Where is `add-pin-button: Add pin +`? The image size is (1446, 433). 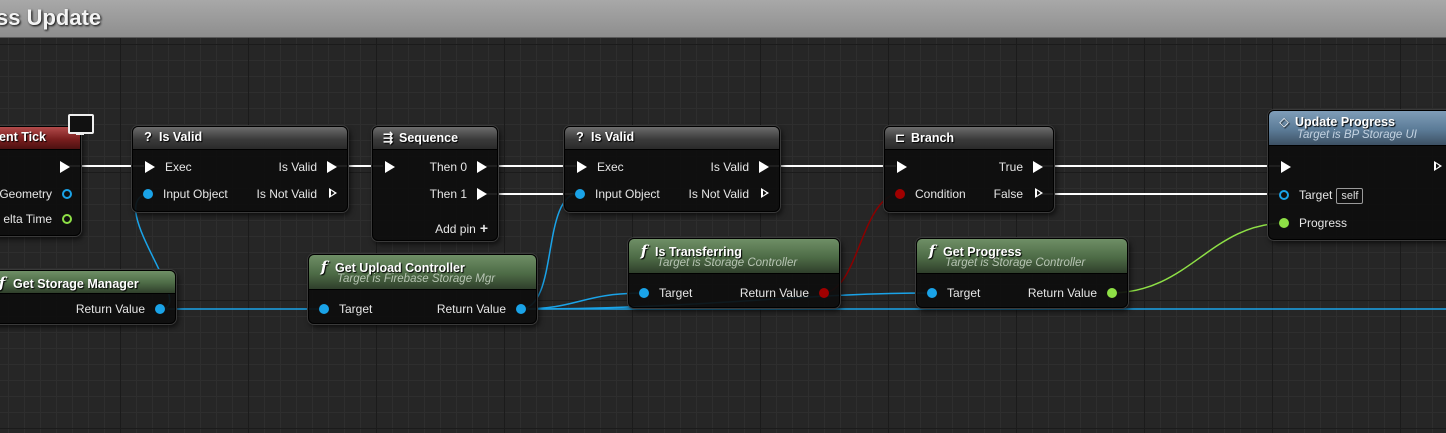
add-pin-button: Add pin + is located at coordinates (461, 228).